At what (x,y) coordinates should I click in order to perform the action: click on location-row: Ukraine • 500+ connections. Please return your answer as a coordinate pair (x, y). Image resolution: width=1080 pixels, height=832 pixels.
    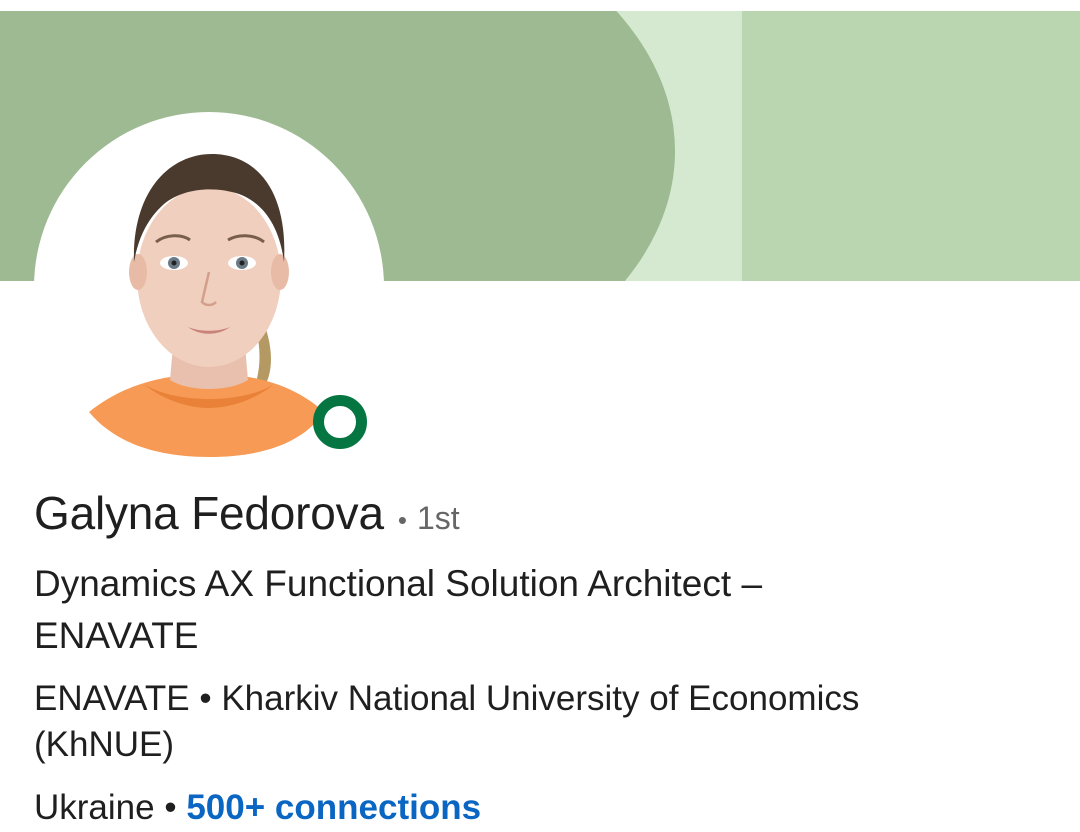
    Looking at the image, I should click on (257, 808).